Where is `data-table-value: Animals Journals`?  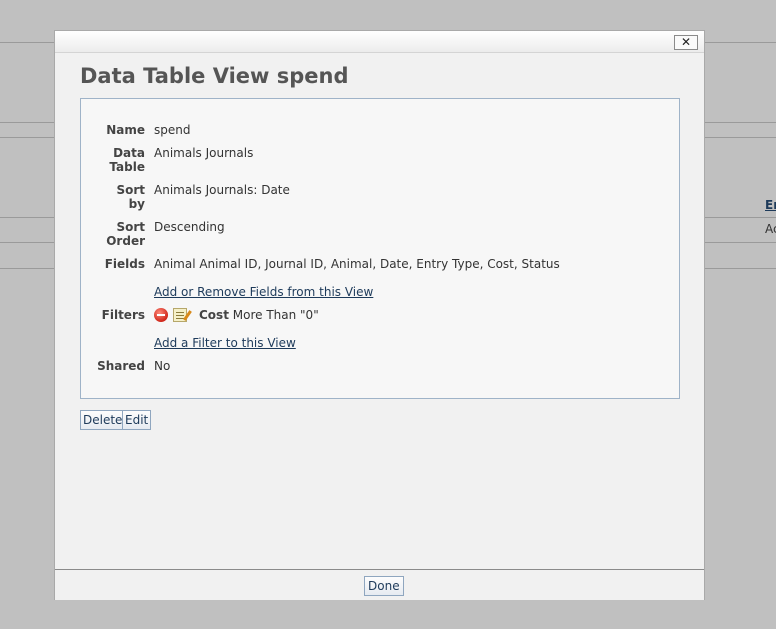
data-table-value: Animals Journals is located at coordinates (204, 153).